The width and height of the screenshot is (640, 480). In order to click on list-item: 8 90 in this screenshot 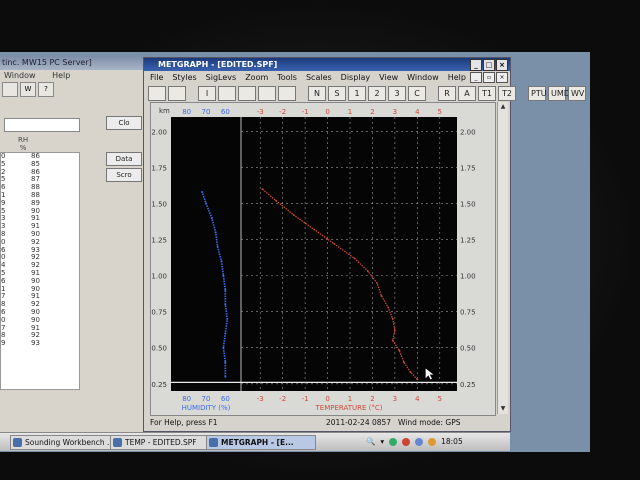, I will do `click(40, 234)`.